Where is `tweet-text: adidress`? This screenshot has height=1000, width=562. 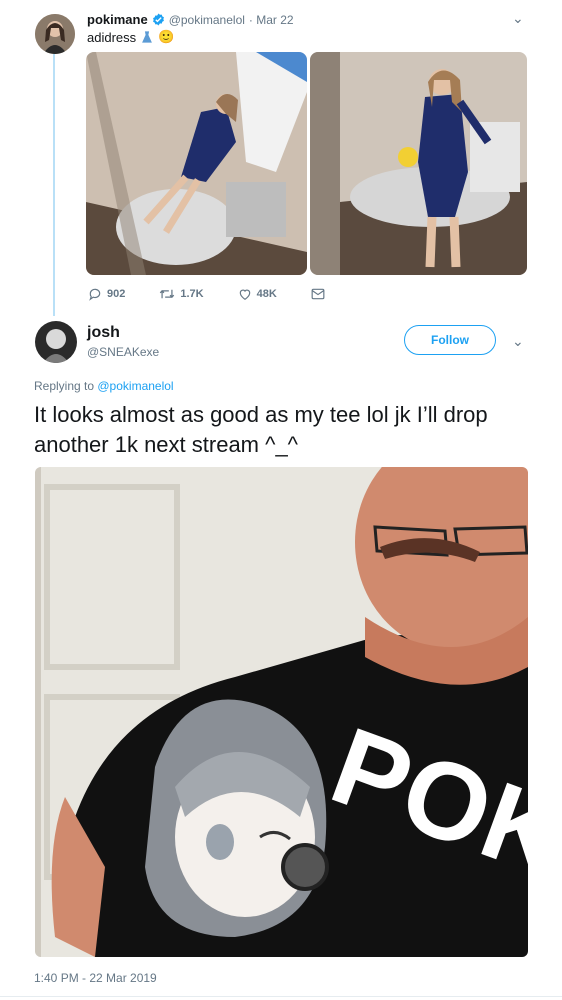
tweet-text: adidress is located at coordinates (112, 37).